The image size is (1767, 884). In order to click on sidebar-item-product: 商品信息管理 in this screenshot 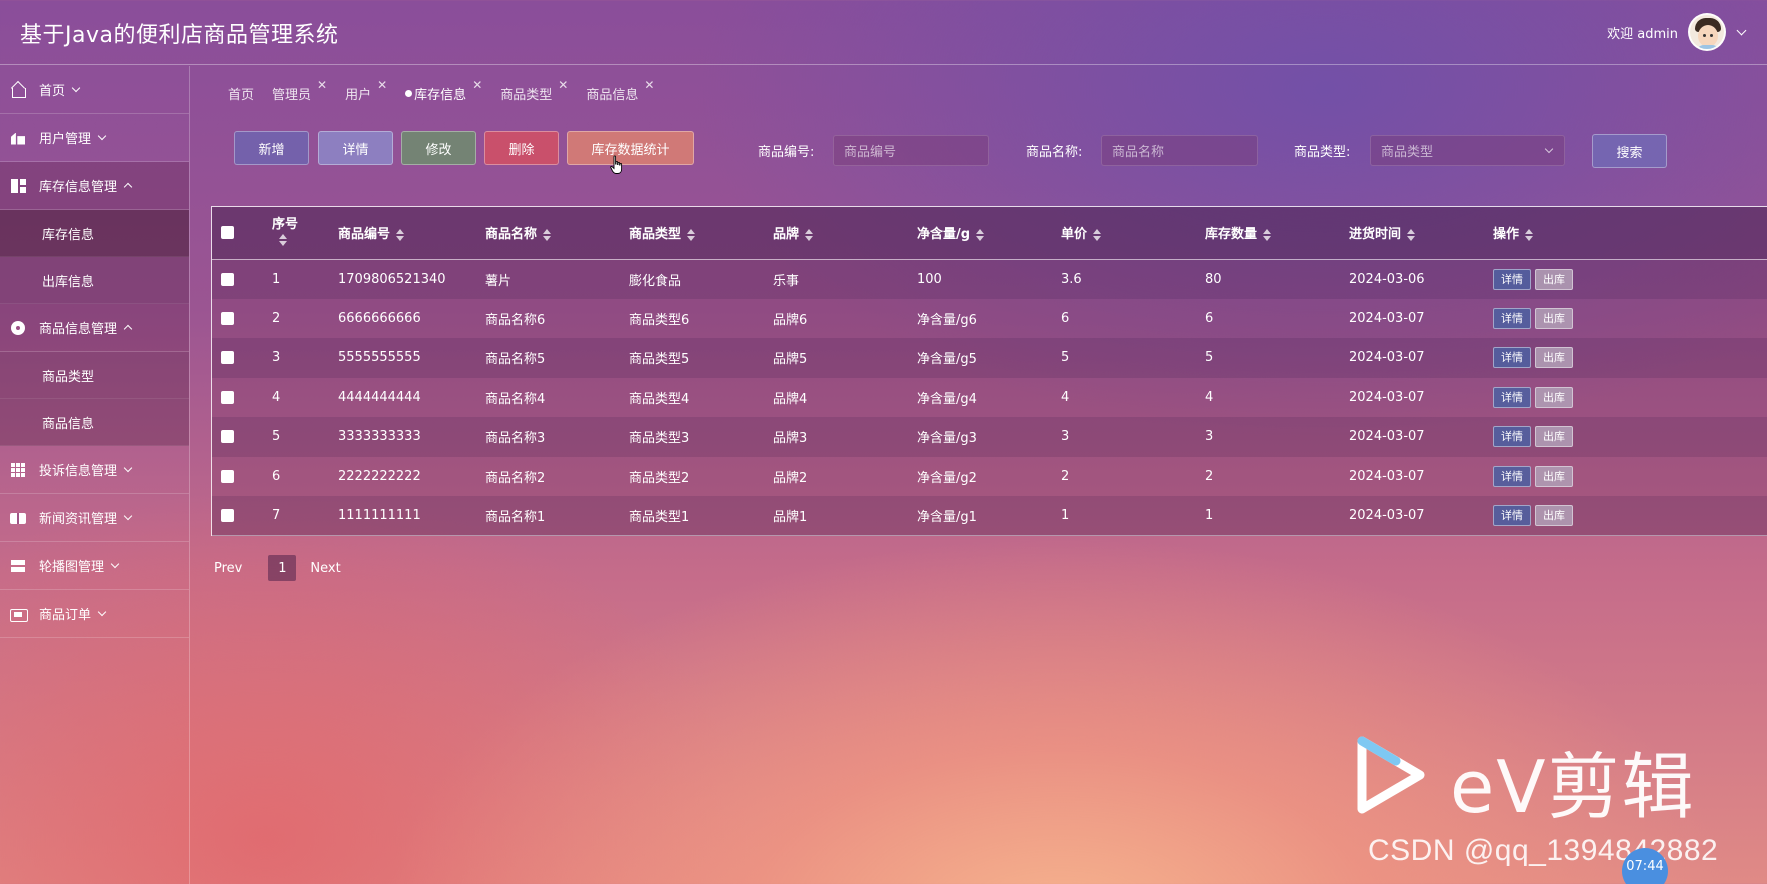, I will do `click(94, 328)`.